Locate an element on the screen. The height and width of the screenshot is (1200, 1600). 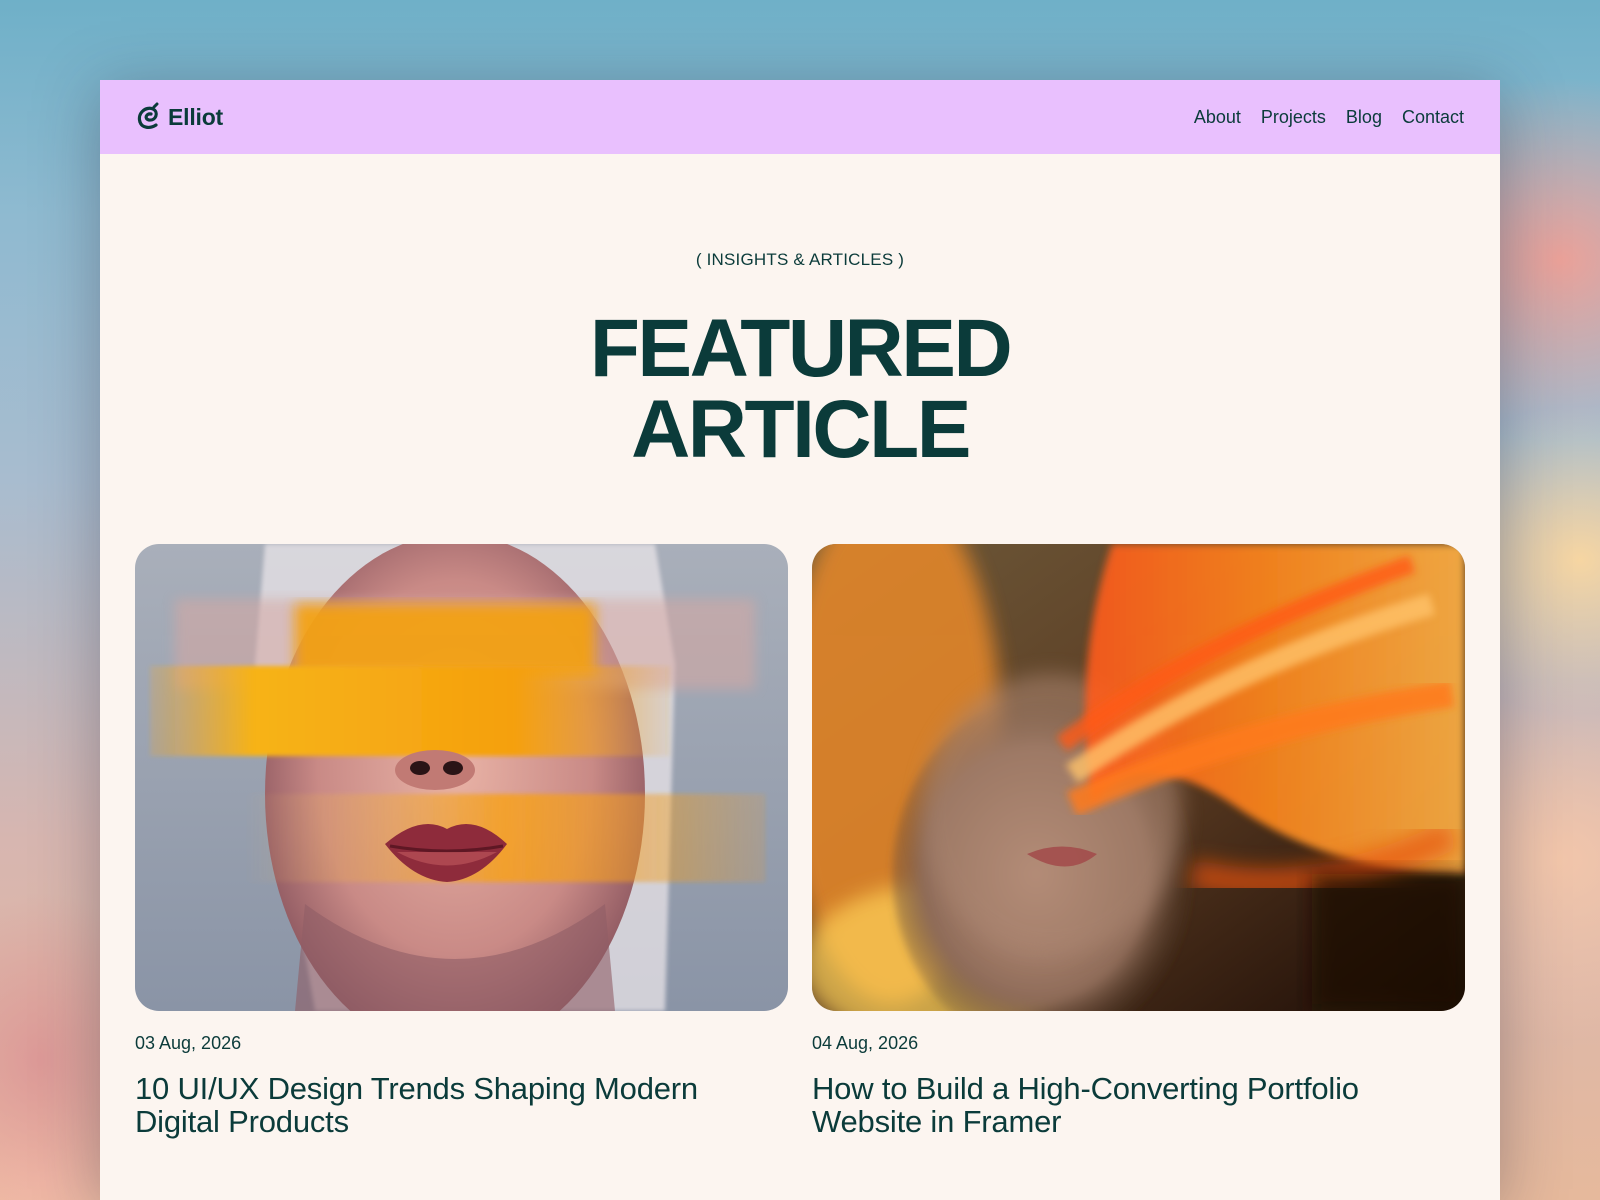
page-title: FEATURED ARTICLE is located at coordinates (800, 389).